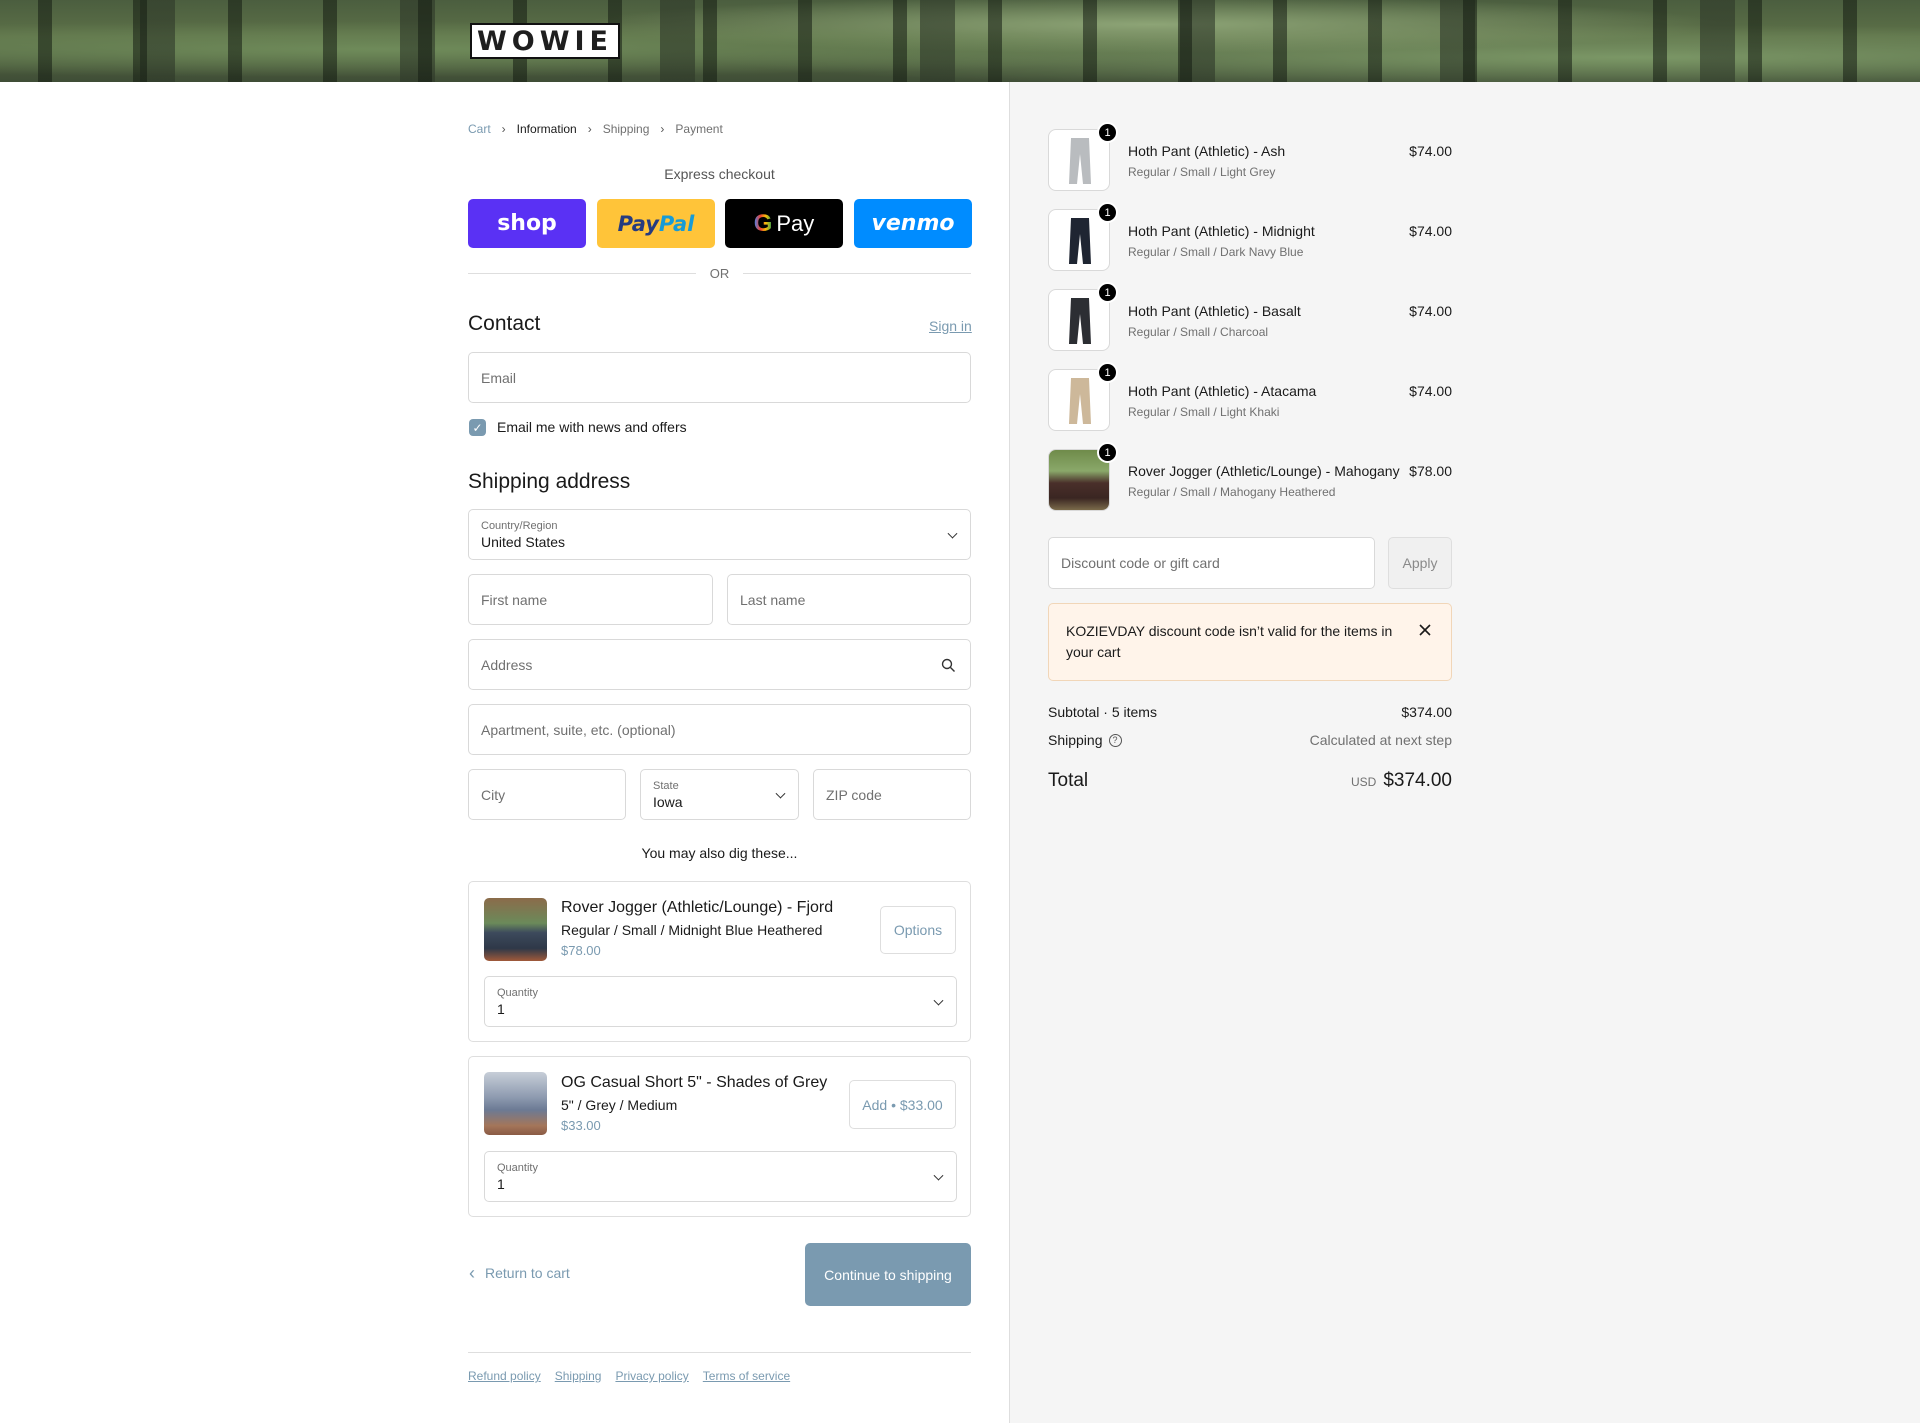 The width and height of the screenshot is (1920, 1423). I want to click on paypal-button: Pay Pal, so click(656, 223).